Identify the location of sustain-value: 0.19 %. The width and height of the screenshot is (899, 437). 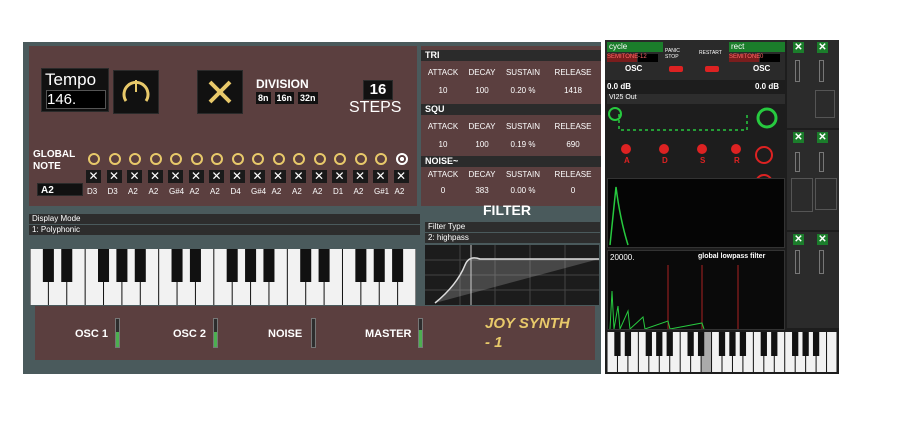
(523, 144).